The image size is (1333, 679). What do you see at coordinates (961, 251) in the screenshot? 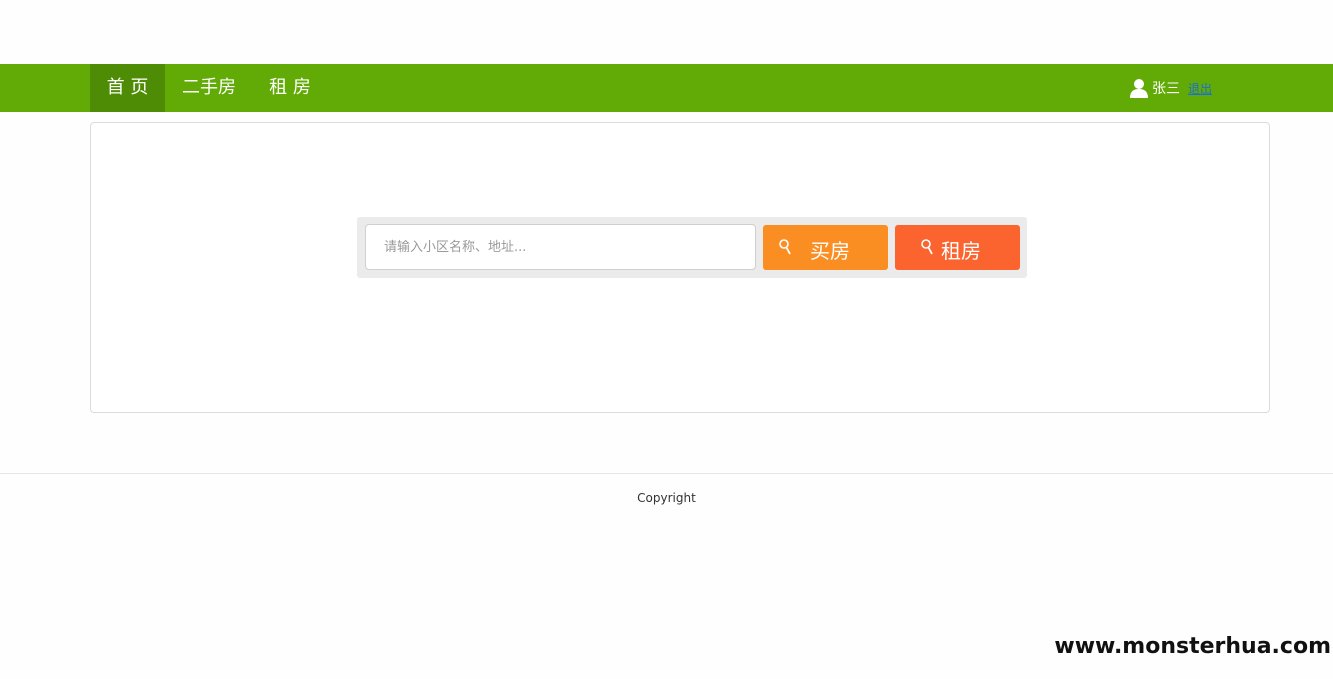
I see `rent-house-label: 租房` at bounding box center [961, 251].